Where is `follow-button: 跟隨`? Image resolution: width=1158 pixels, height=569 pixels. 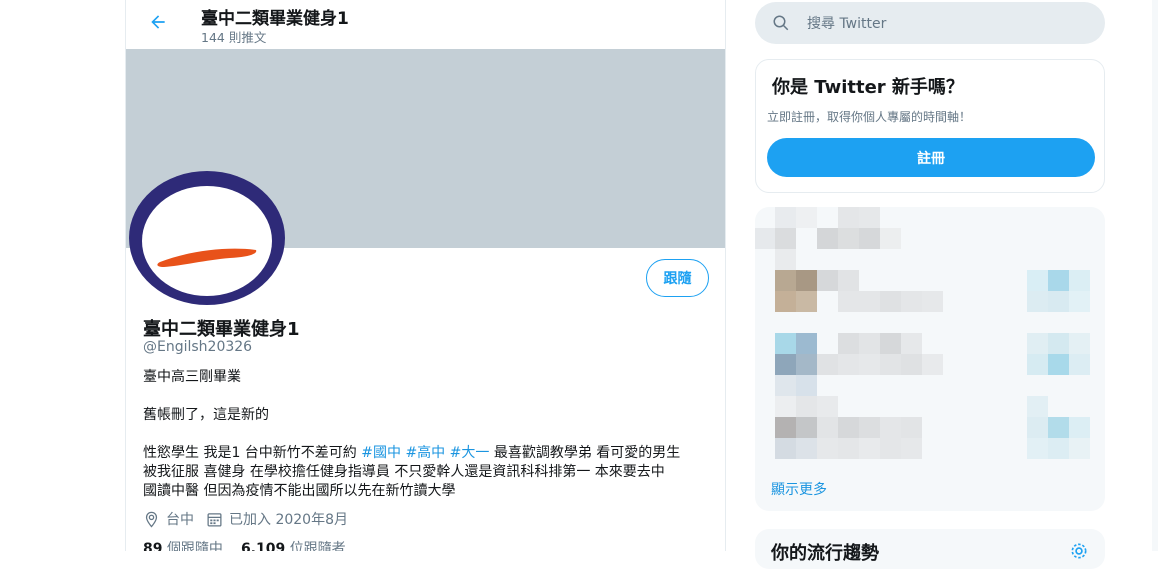
follow-button: 跟隨 is located at coordinates (677, 278).